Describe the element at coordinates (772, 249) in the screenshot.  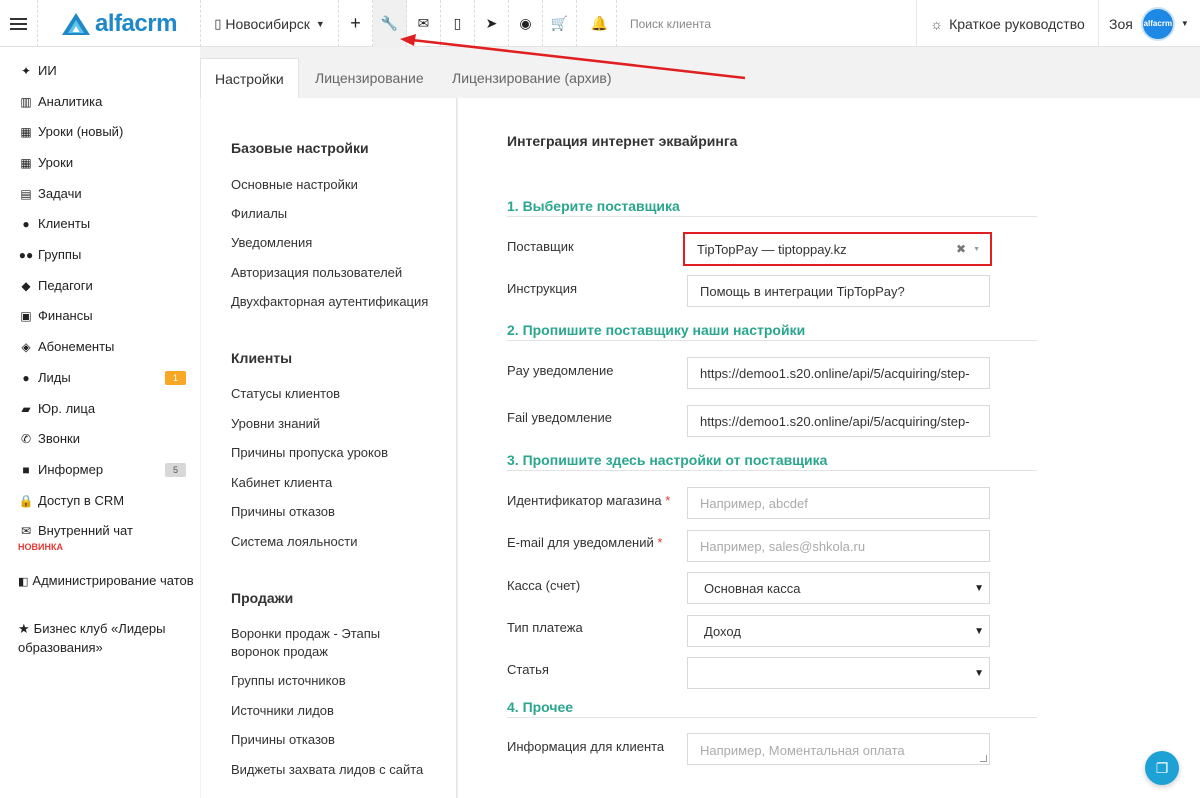
I see `provider-value: TipTopPay — tiptoppay.kz` at that location.